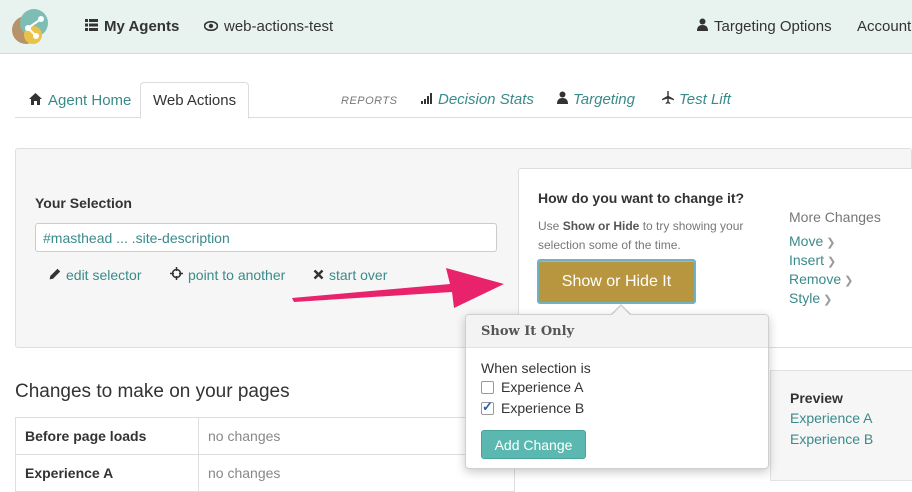 The height and width of the screenshot is (492, 912). Describe the element at coordinates (487, 407) in the screenshot. I see `experience-b-checkbox` at that location.